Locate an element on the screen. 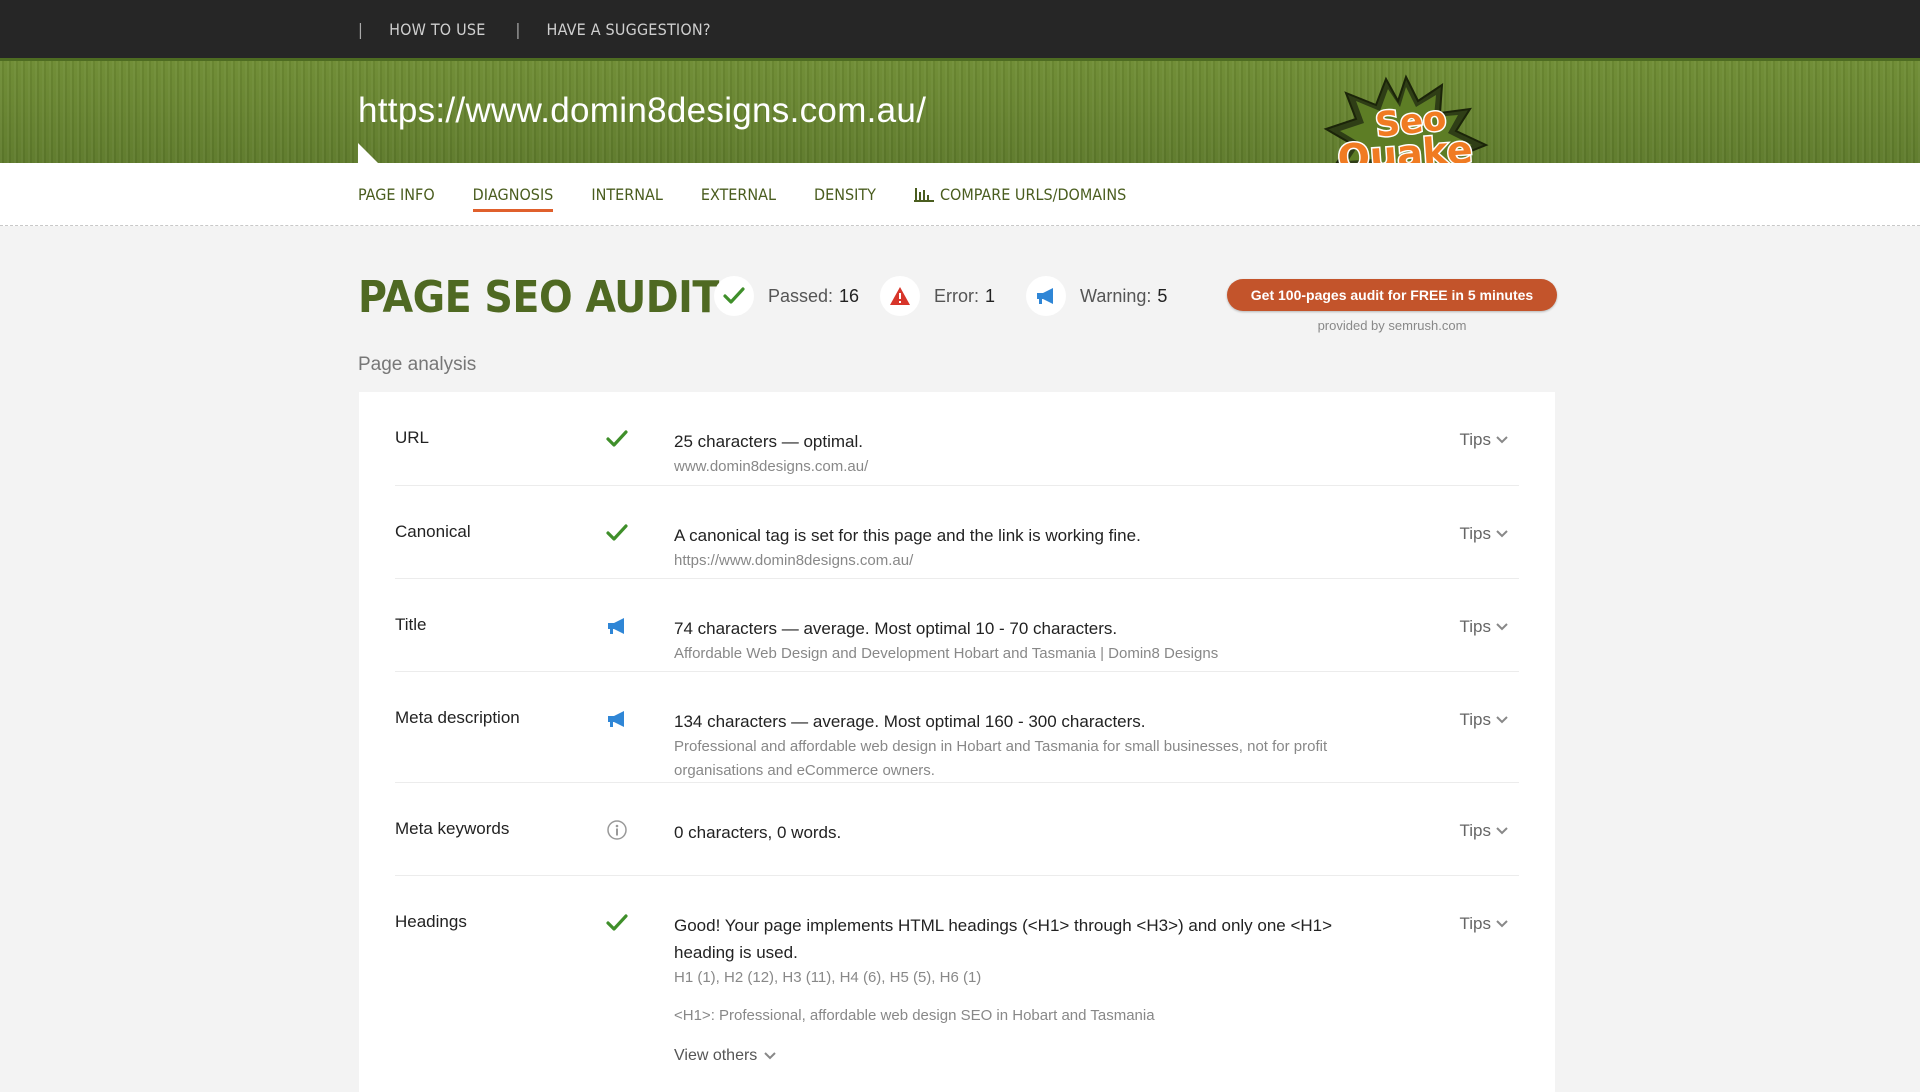  top-bar: | HOW TO USE | HAVE A SUGGESTION? is located at coordinates (960, 29).